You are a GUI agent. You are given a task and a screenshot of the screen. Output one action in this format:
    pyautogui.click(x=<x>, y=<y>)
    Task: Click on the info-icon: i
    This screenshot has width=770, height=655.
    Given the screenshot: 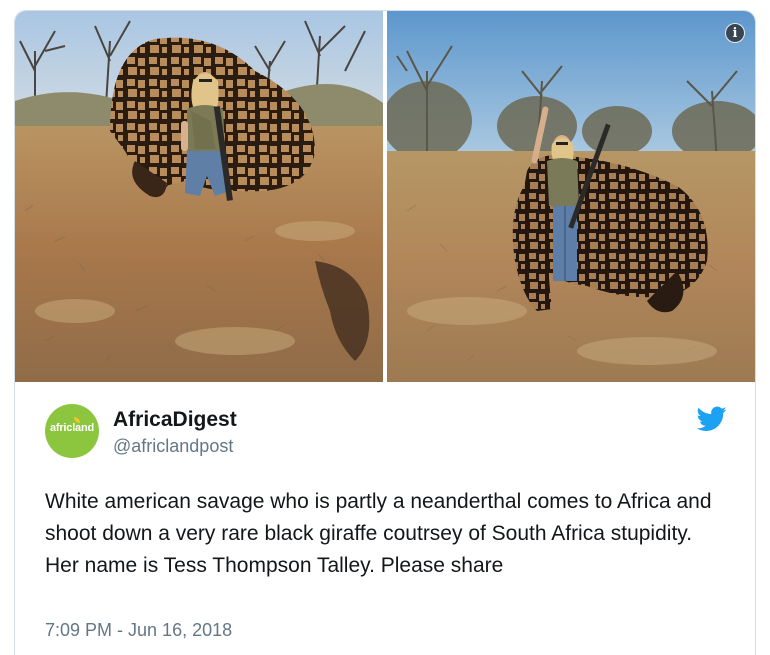 What is the action you would take?
    pyautogui.click(x=735, y=33)
    